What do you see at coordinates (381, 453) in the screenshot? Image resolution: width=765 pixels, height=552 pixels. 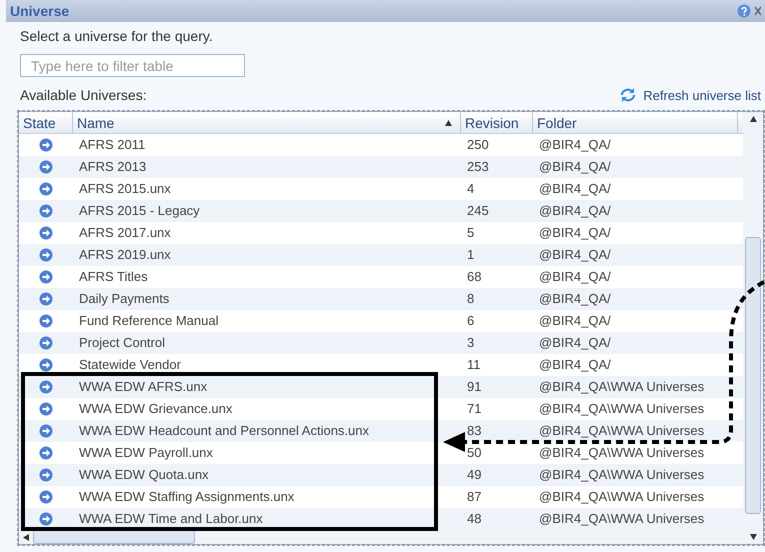 I see `table-row: WWA EDW Payroll.unx 50 @BIR4_QA\WWA Universes` at bounding box center [381, 453].